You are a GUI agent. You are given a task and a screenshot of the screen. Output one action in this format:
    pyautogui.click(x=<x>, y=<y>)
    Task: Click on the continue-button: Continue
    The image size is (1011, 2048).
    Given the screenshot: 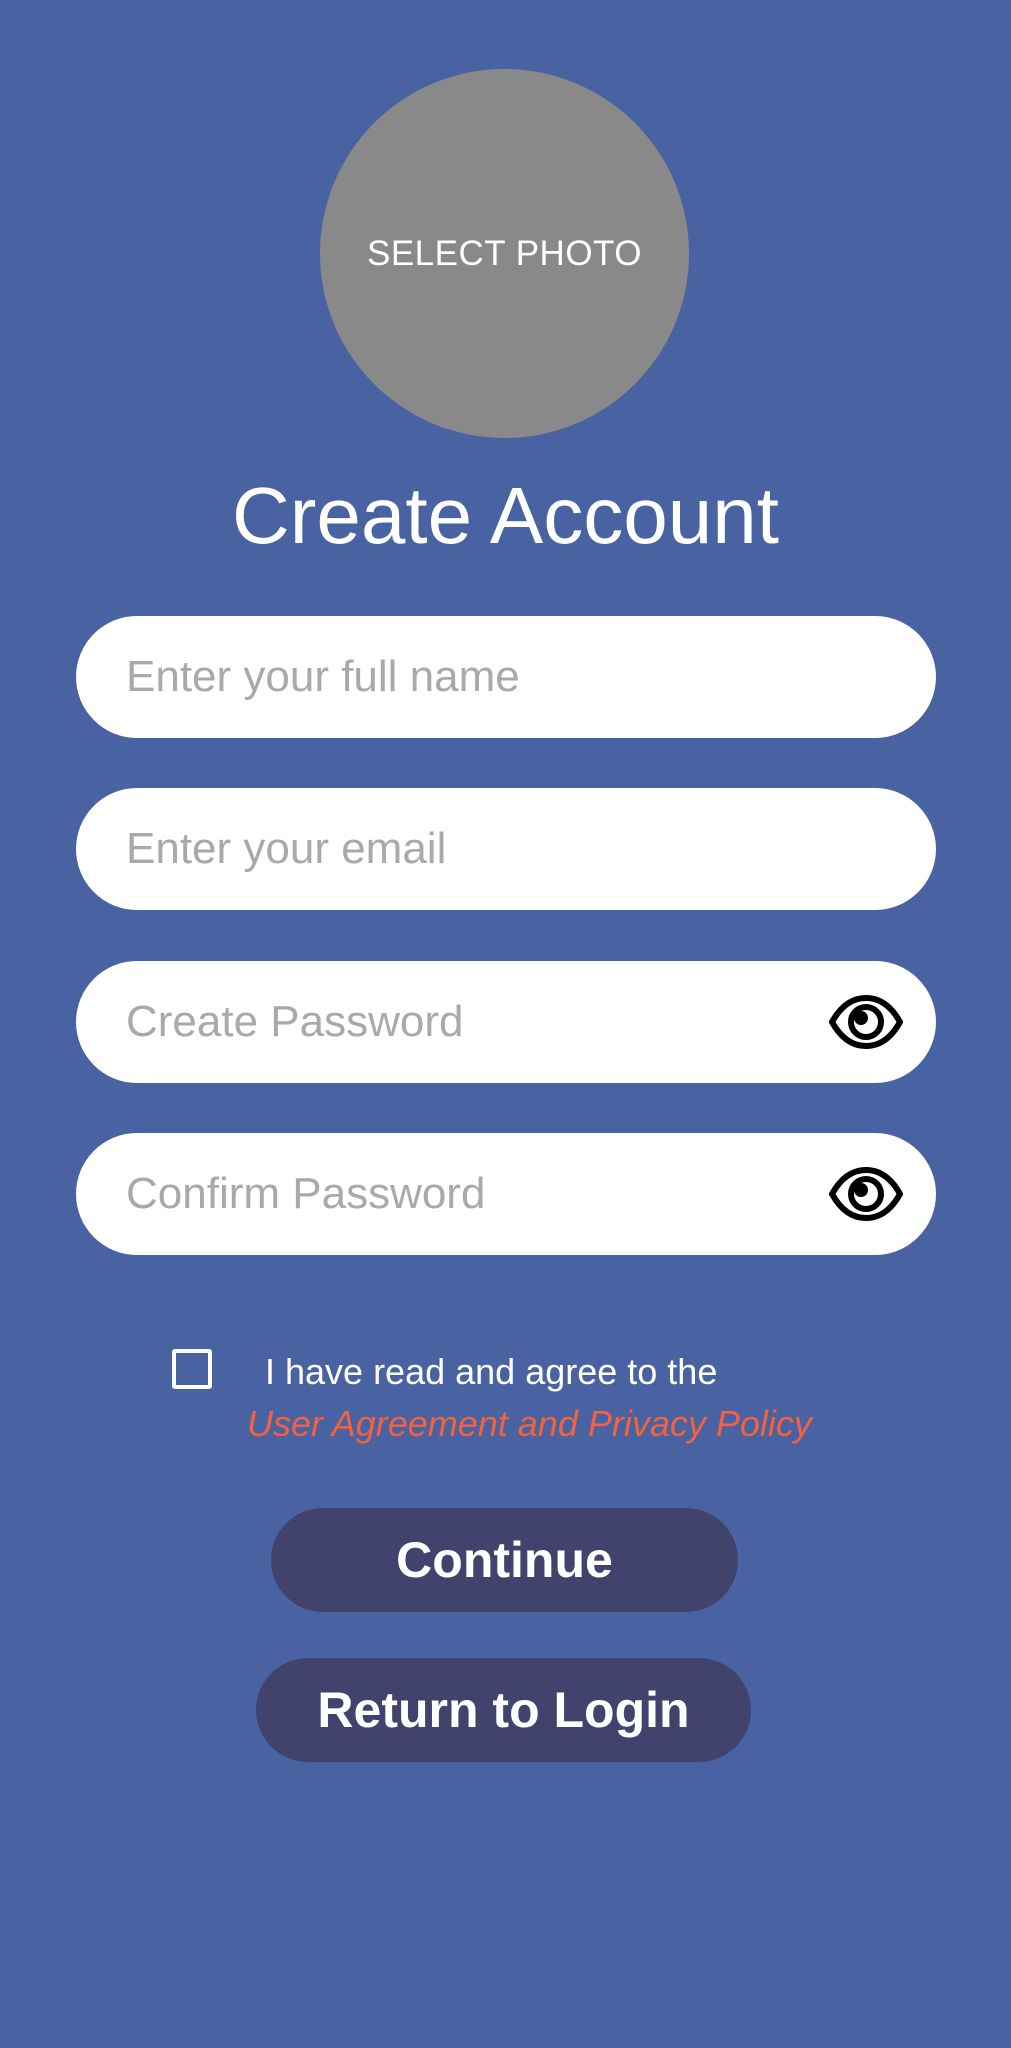 What is the action you would take?
    pyautogui.click(x=504, y=1560)
    